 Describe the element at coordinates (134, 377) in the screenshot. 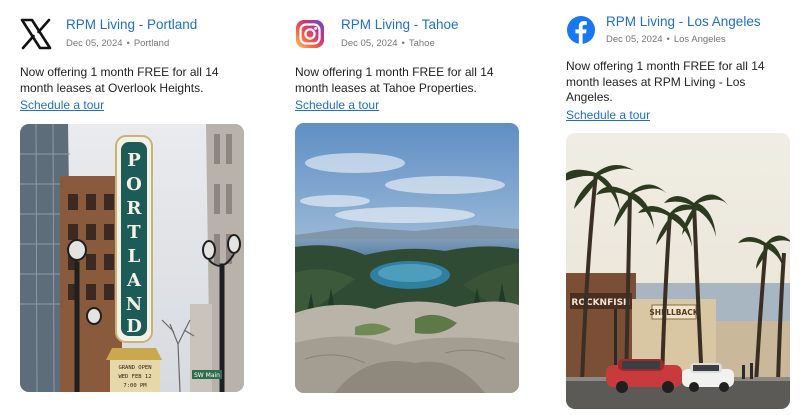

I see `marquee-line: WED FEB 12` at that location.